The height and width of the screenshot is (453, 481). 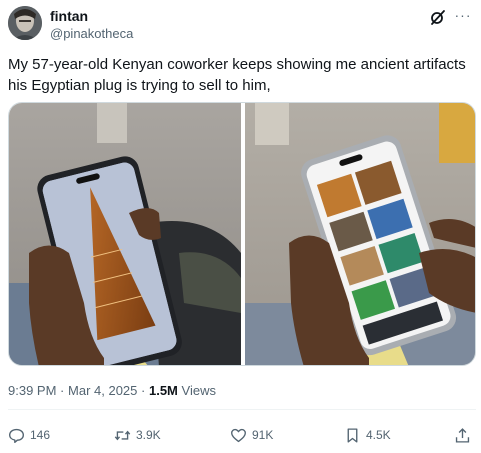 I want to click on action-bar: 146 3.9K 91K 4.5K, so click(x=242, y=435).